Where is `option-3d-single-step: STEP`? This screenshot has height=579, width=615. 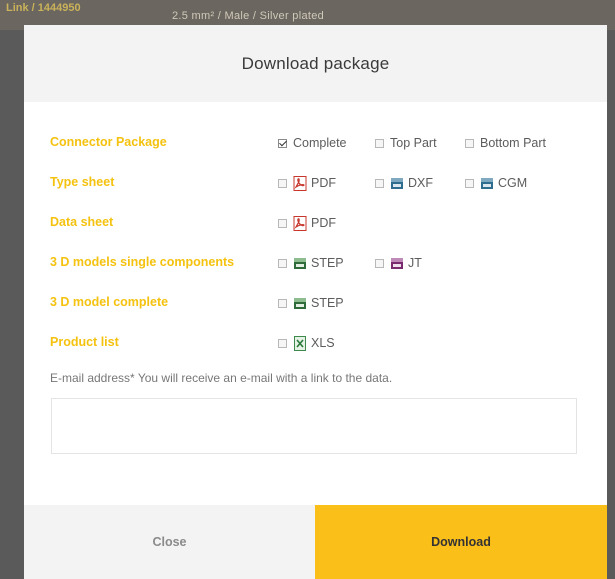 option-3d-single-step: STEP is located at coordinates (311, 263).